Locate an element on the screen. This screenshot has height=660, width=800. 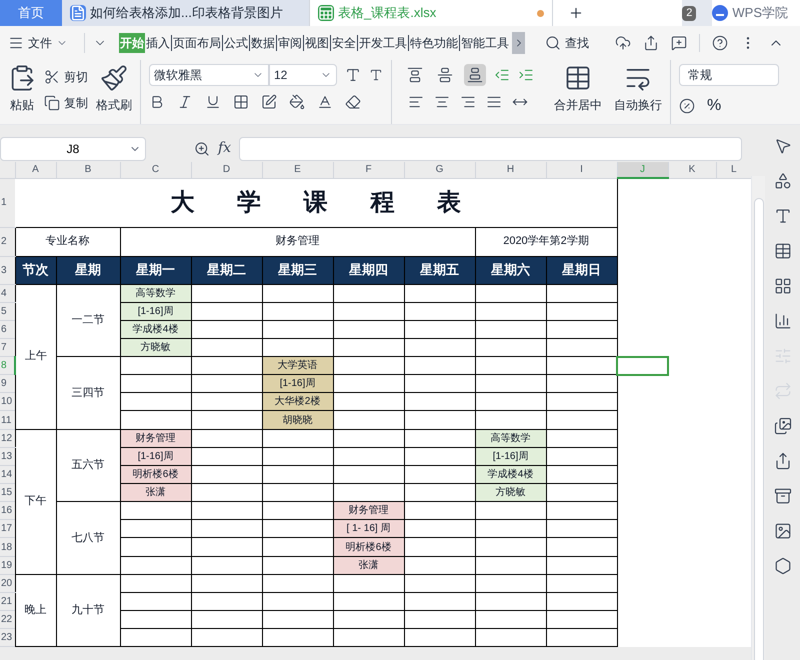
row-number: 23 is located at coordinates (7, 637).